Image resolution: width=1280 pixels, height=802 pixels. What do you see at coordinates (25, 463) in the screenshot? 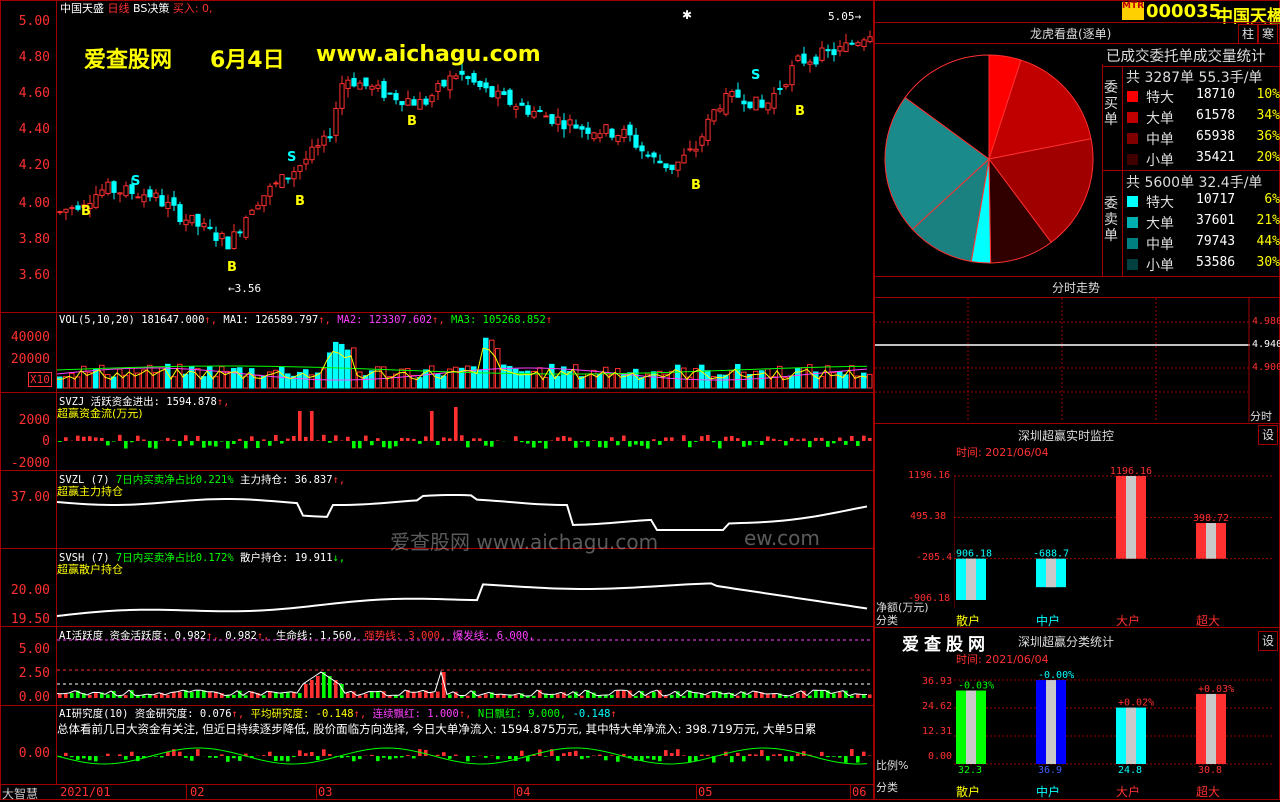
I see `y-tick: -2000` at bounding box center [25, 463].